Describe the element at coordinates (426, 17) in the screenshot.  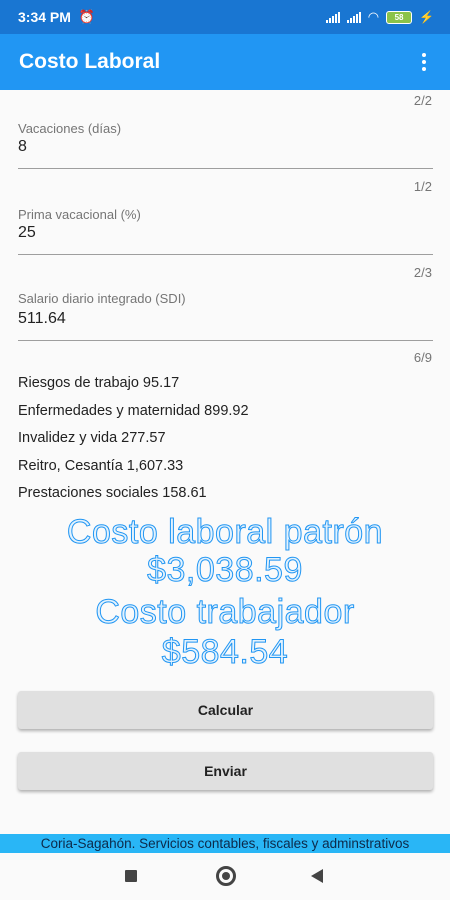
I see `charging-icon: ⚡` at that location.